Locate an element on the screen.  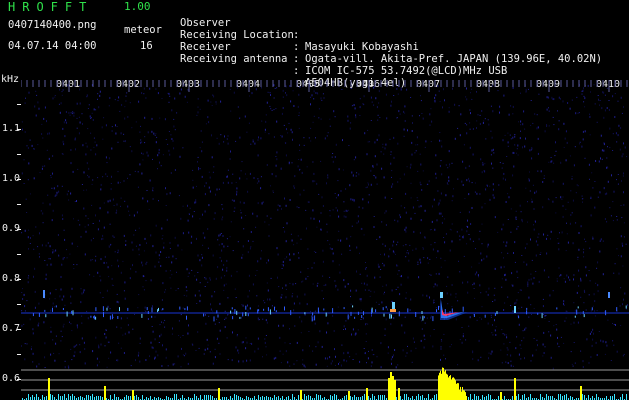
frequency-unit-label: kHz is located at coordinates (10, 79).